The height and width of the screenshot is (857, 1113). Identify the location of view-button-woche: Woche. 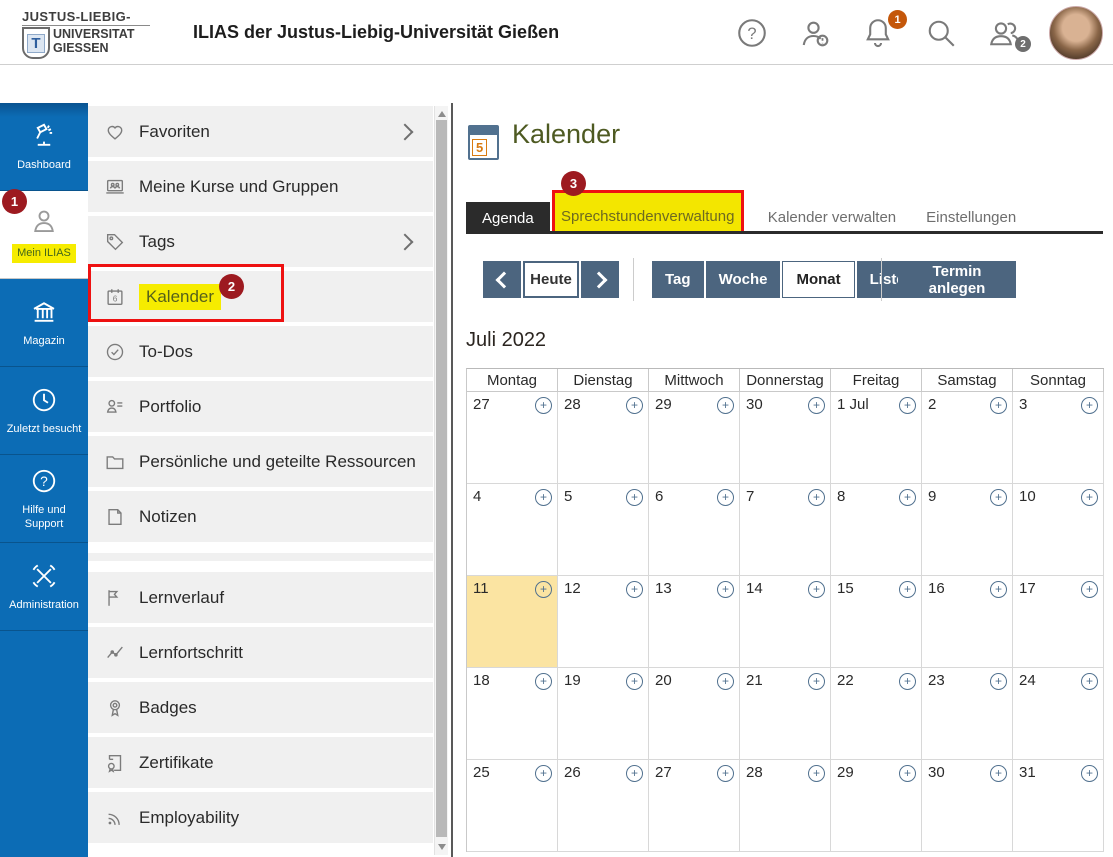
(743, 279).